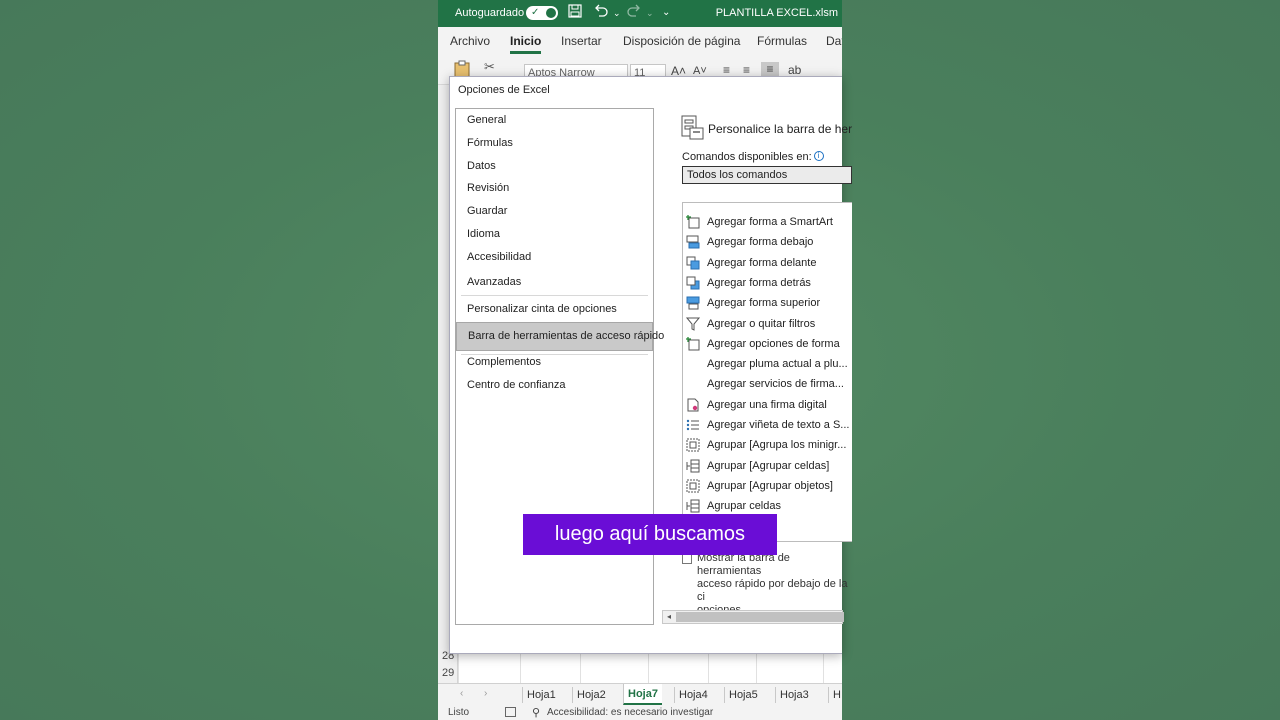 Image resolution: width=1280 pixels, height=720 pixels. I want to click on nav-revision: Revisión, so click(554, 188).